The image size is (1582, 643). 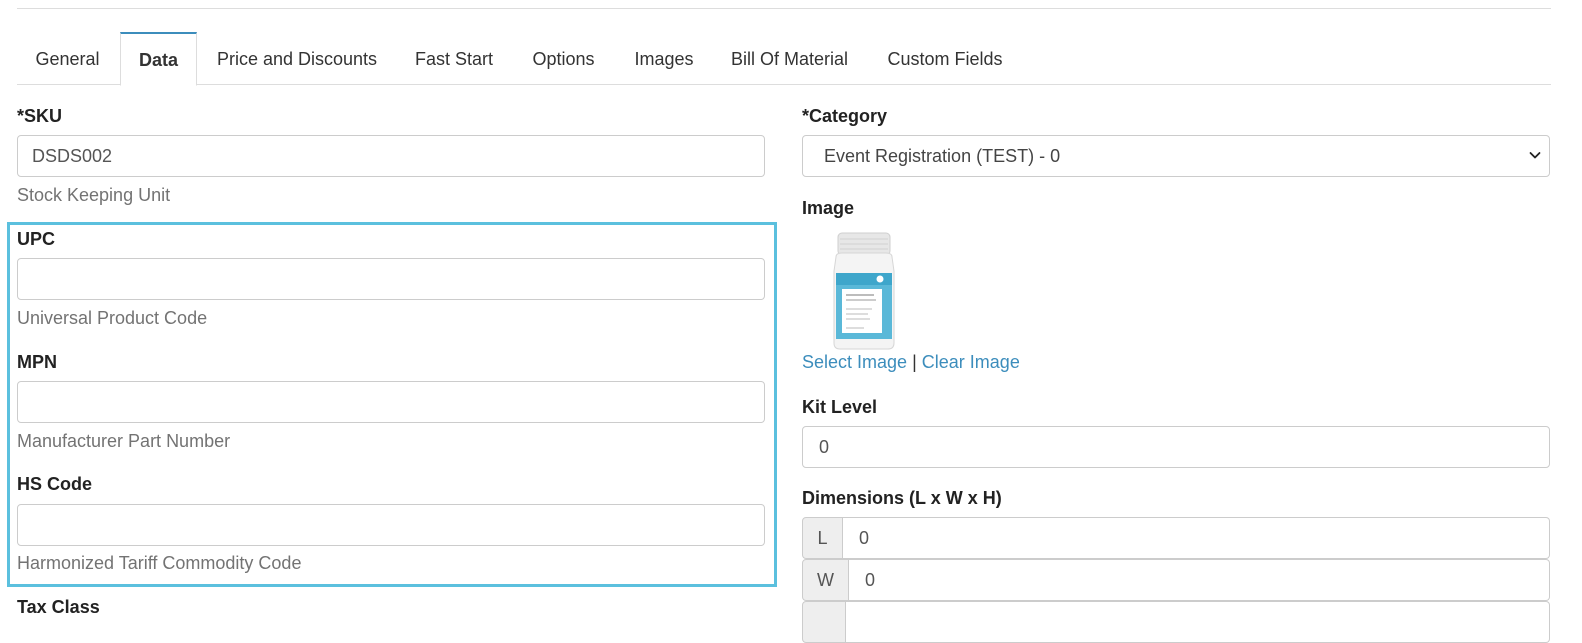 I want to click on kit-level-label: Kit Level, so click(x=840, y=407).